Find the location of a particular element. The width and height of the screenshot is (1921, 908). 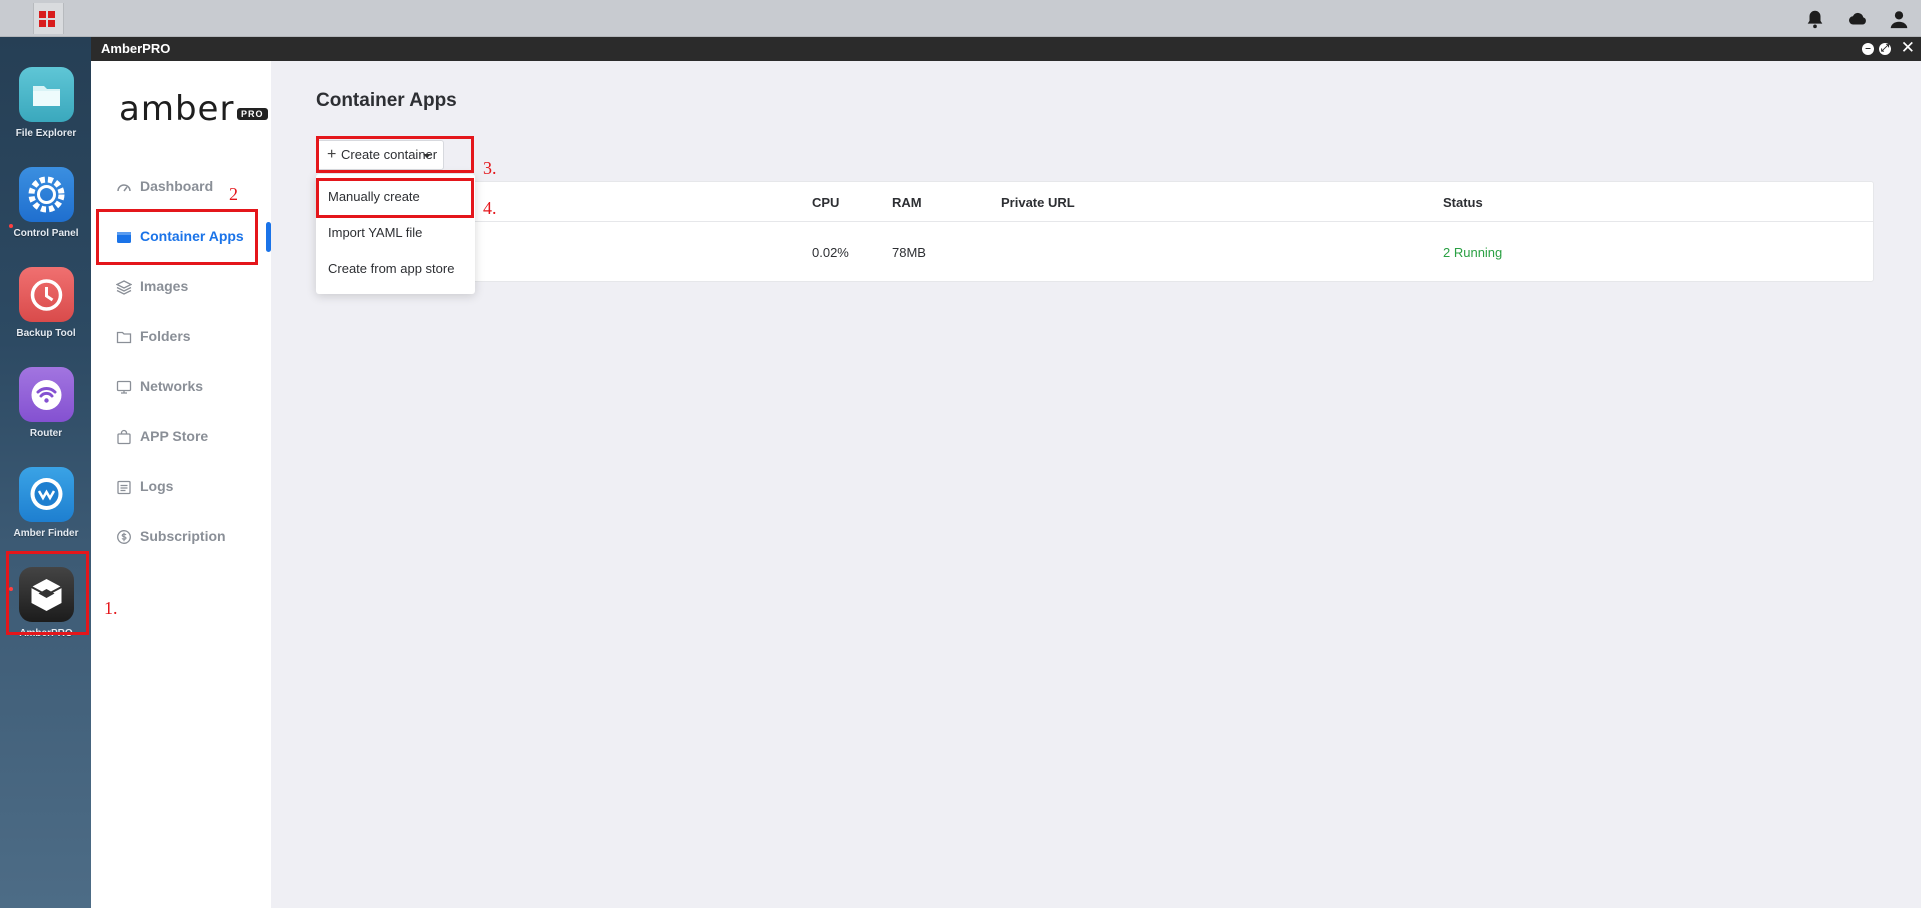

finder-icon is located at coordinates (46, 494).